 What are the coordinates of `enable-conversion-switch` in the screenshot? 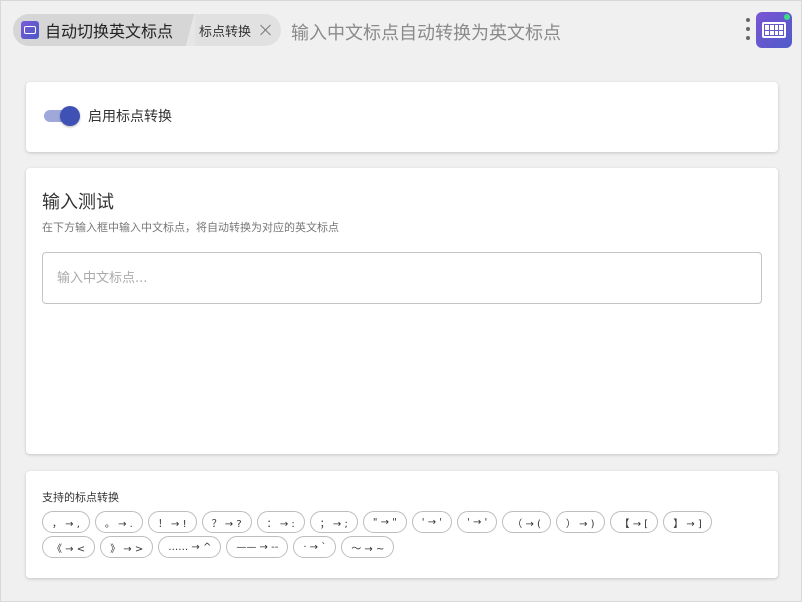 It's located at (61, 116).